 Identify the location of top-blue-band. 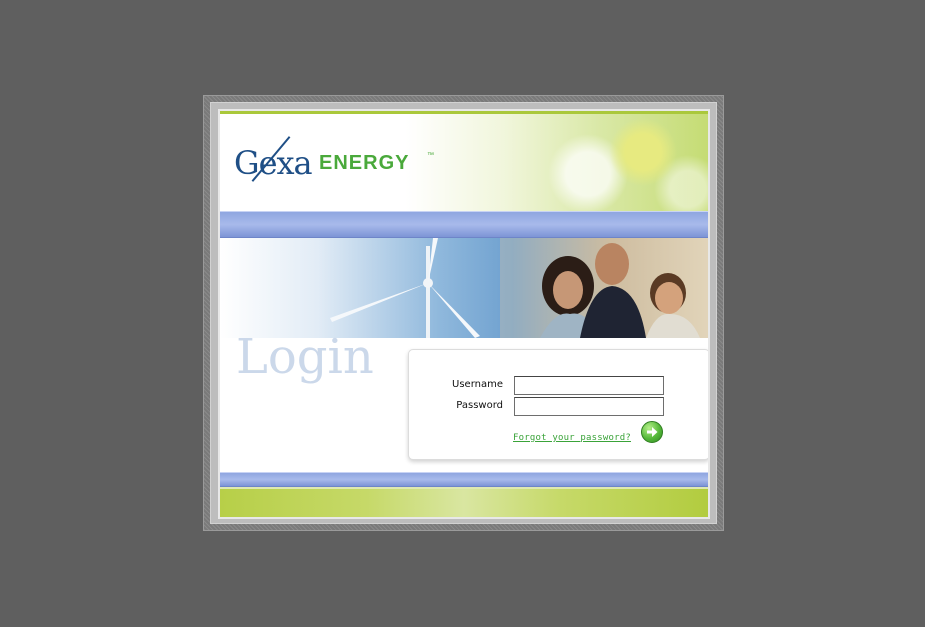
(464, 224).